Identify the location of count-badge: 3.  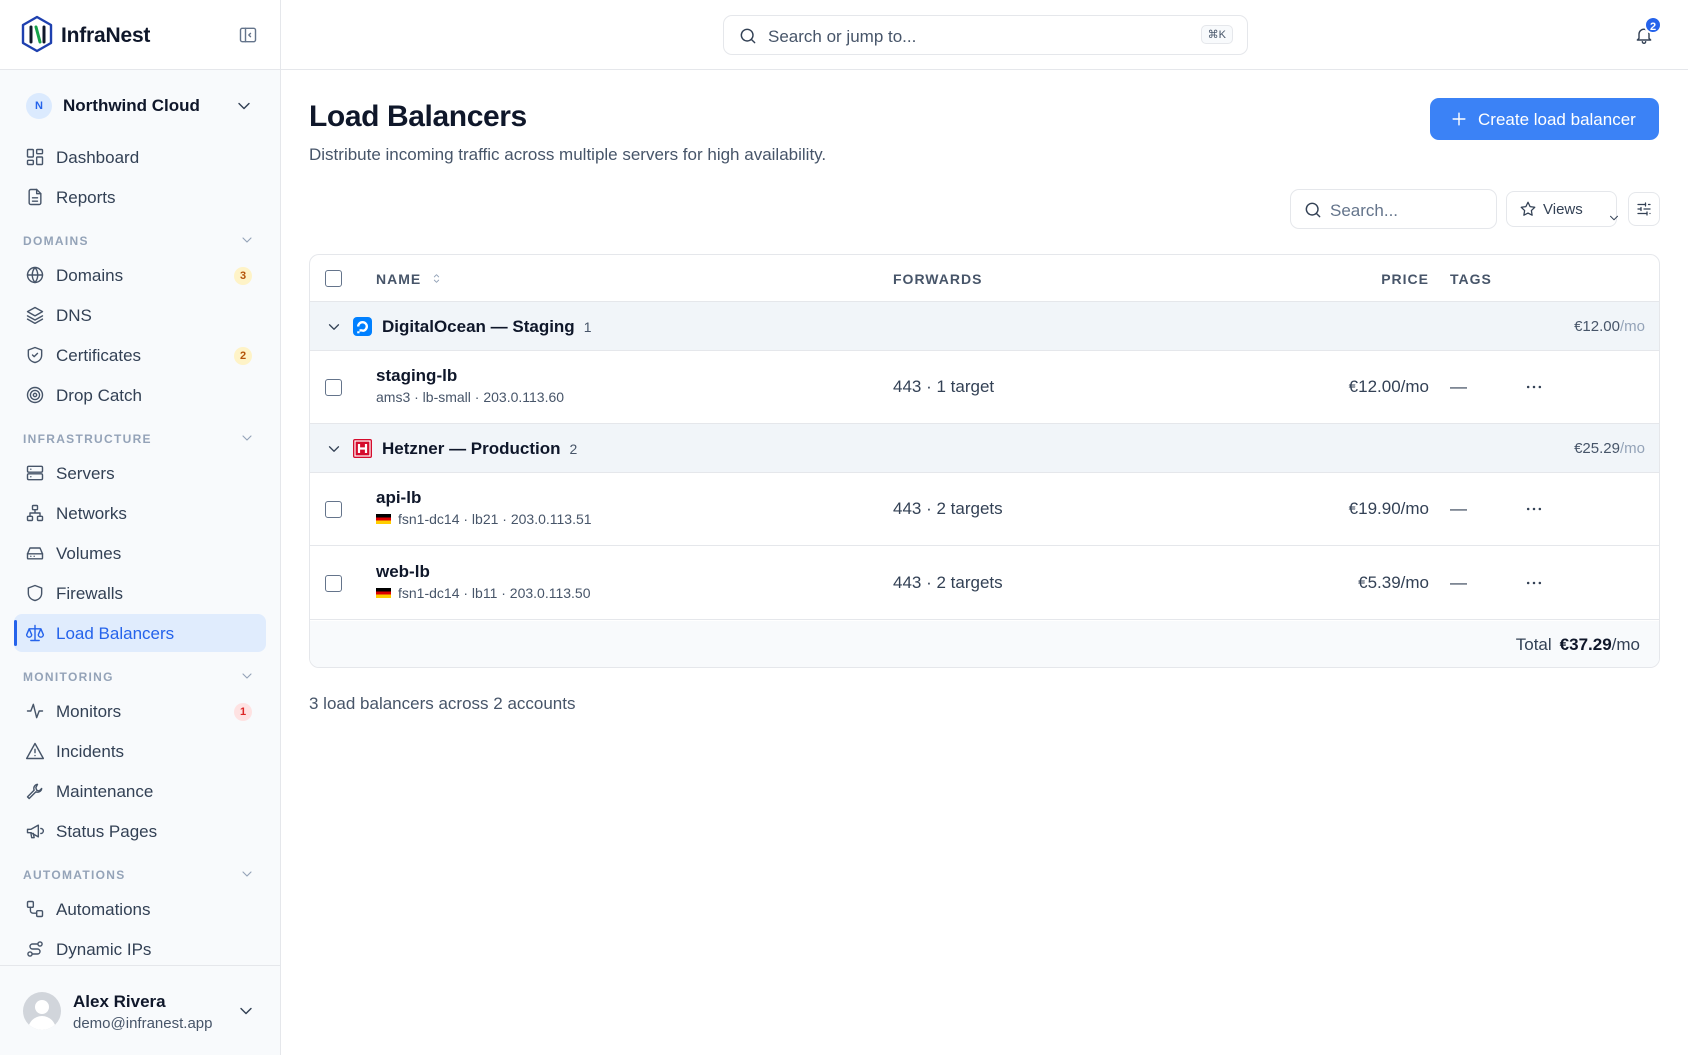
(243, 276).